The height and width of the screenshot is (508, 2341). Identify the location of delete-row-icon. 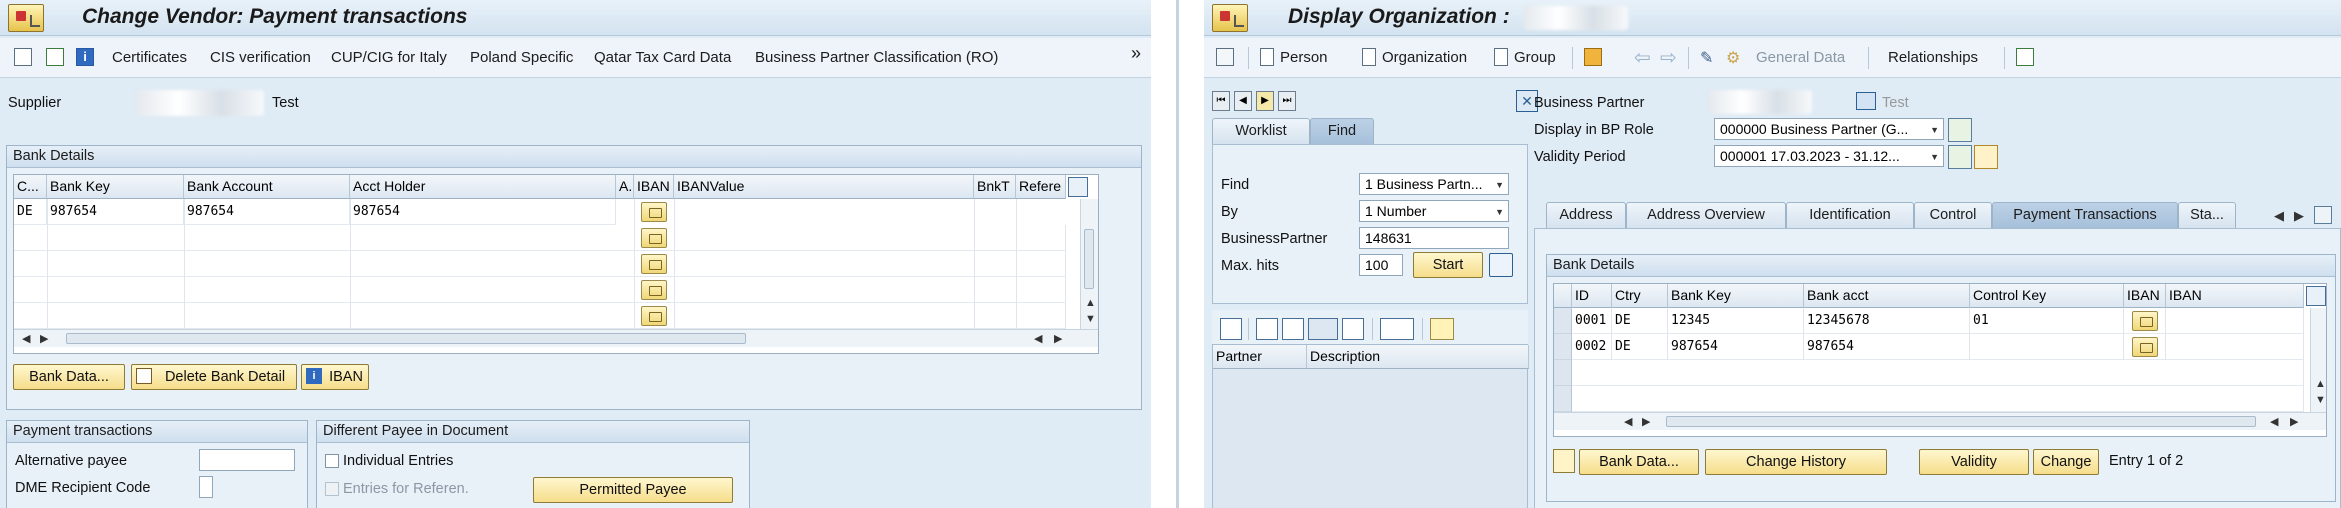
(1564, 461).